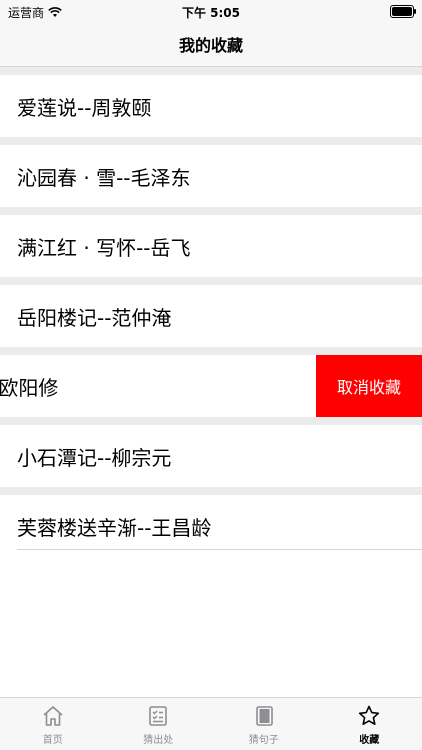 The image size is (422, 750). I want to click on checklist-icon, so click(158, 716).